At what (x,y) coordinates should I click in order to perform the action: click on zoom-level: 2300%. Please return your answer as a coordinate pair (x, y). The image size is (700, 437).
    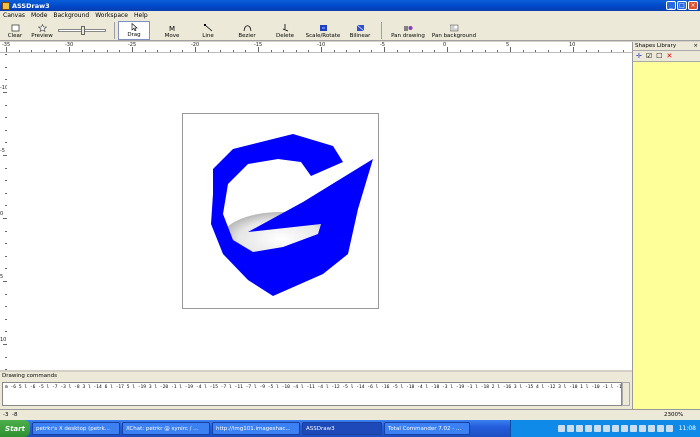
    Looking at the image, I should click on (674, 415).